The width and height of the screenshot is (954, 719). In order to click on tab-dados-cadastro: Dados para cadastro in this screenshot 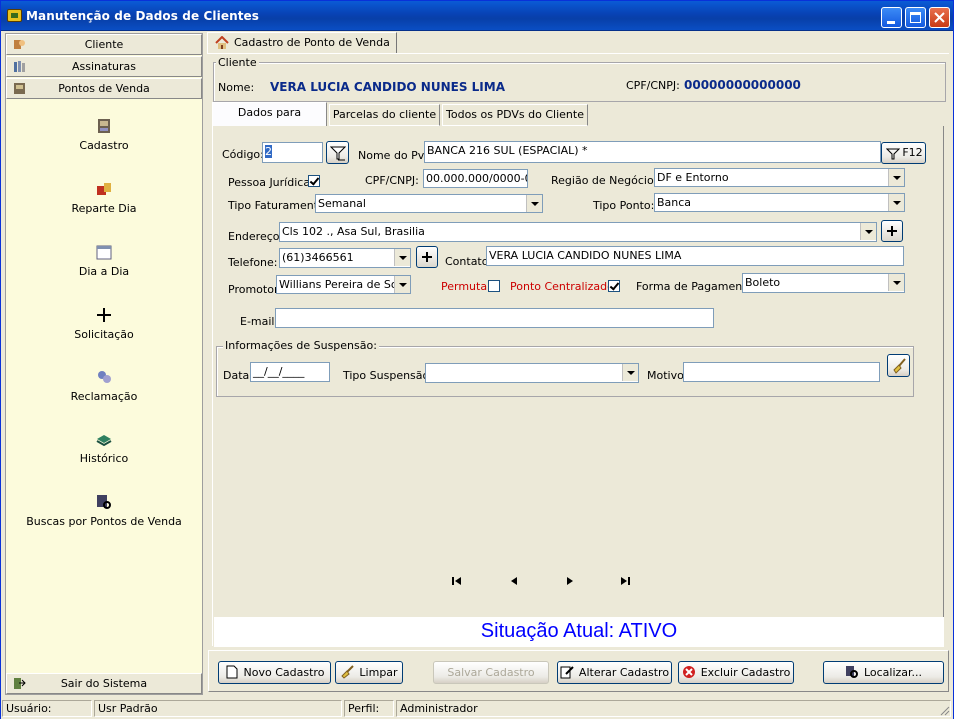, I will do `click(269, 120)`.